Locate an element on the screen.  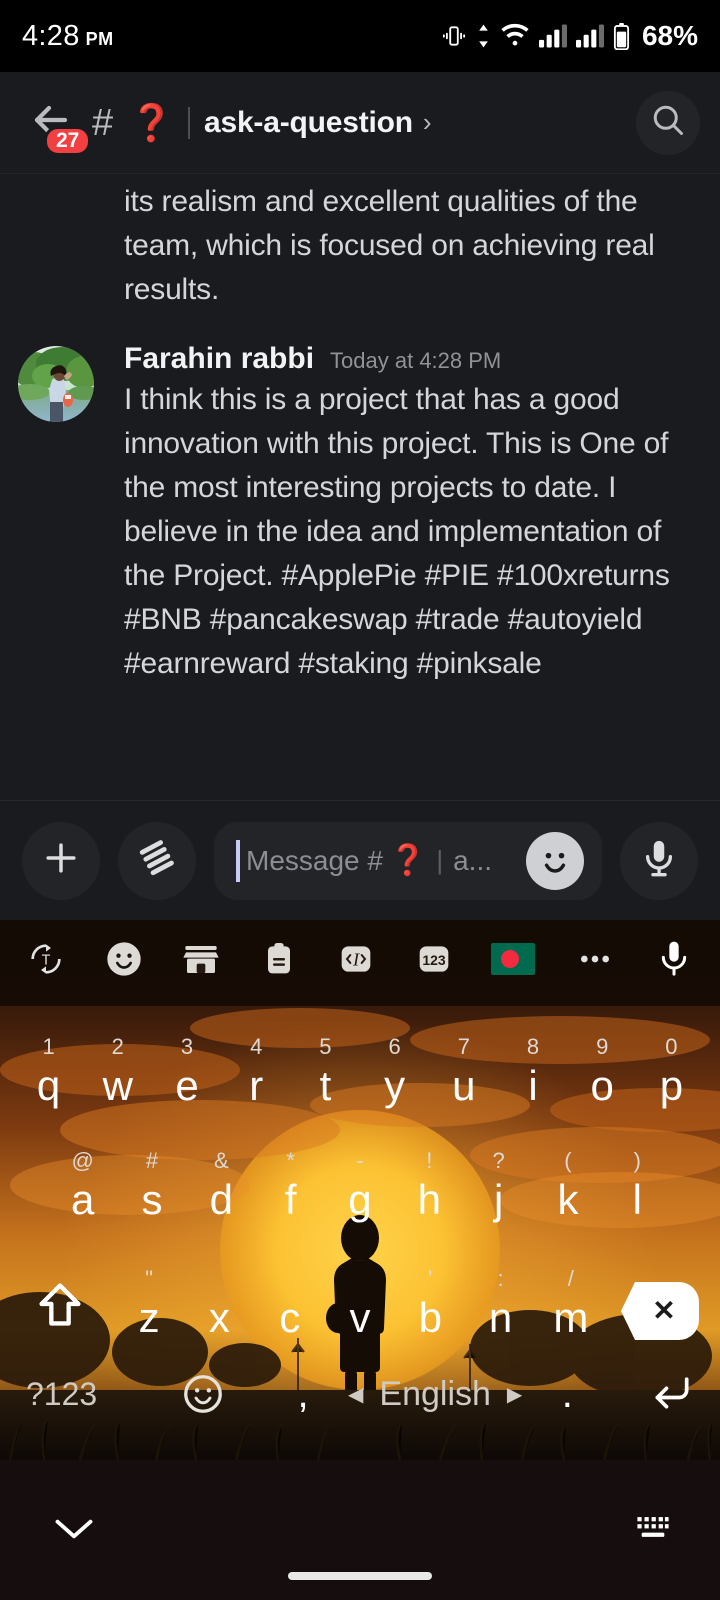
key-n: :n is located at coordinates (500, 1305).